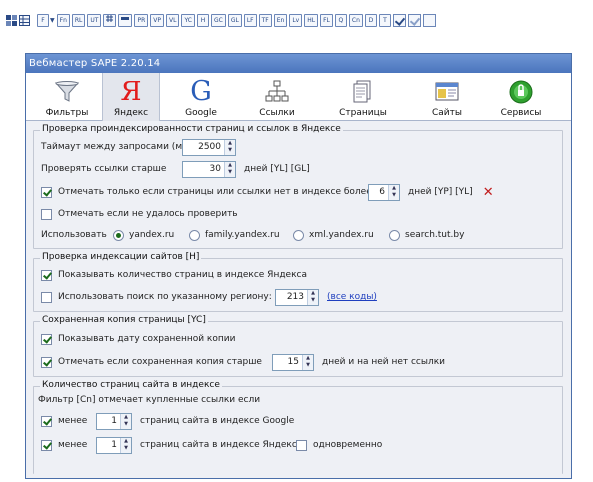 The height and width of the screenshot is (482, 593). What do you see at coordinates (447, 97) in the screenshot?
I see `tab-sites: Сайты` at bounding box center [447, 97].